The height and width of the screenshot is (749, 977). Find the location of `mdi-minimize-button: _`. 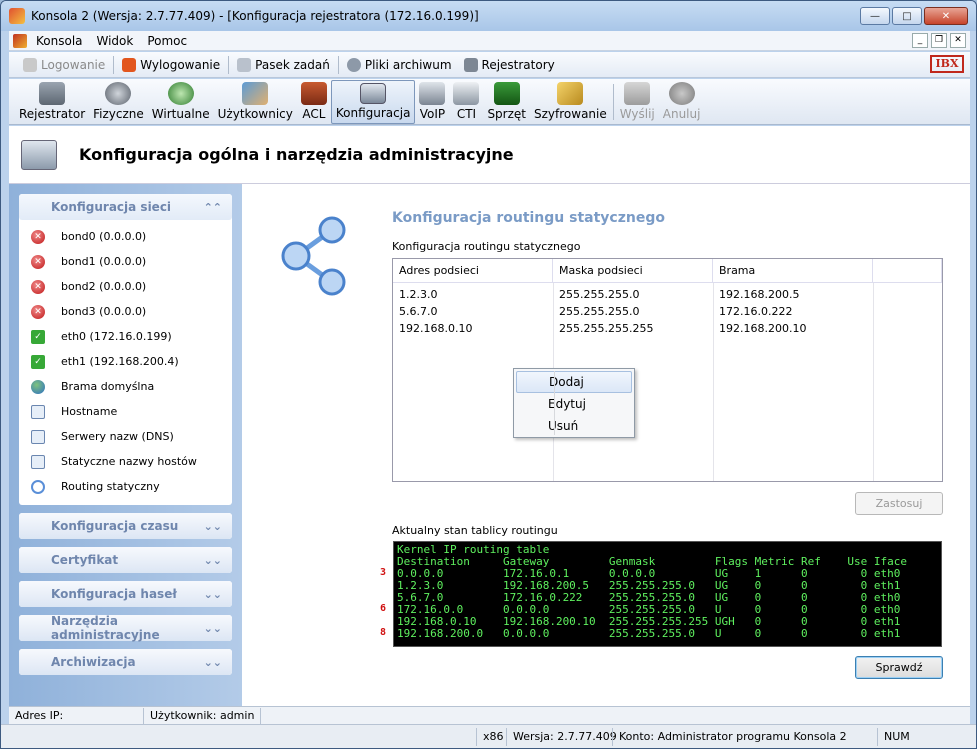

mdi-minimize-button: _ is located at coordinates (920, 40).